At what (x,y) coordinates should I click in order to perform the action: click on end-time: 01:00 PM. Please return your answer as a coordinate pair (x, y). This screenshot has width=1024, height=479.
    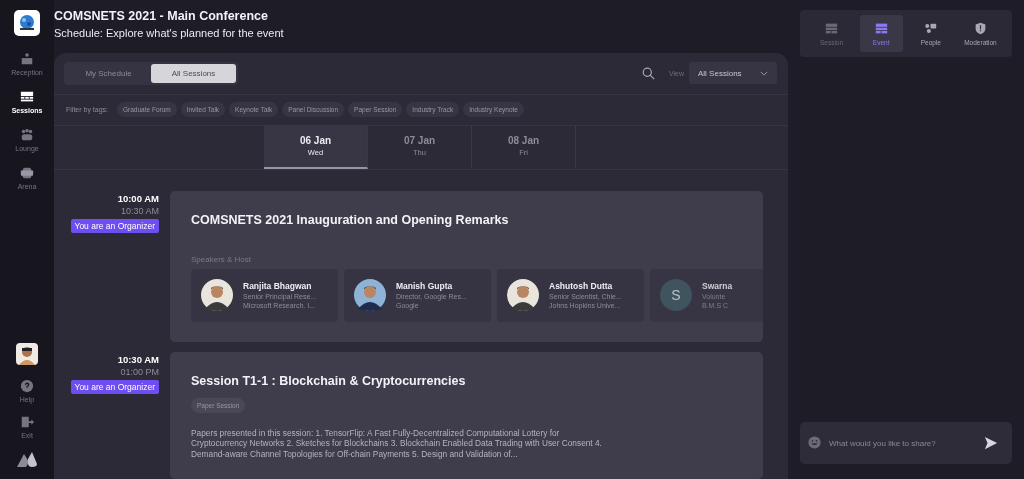
    Looking at the image, I should click on (139, 371).